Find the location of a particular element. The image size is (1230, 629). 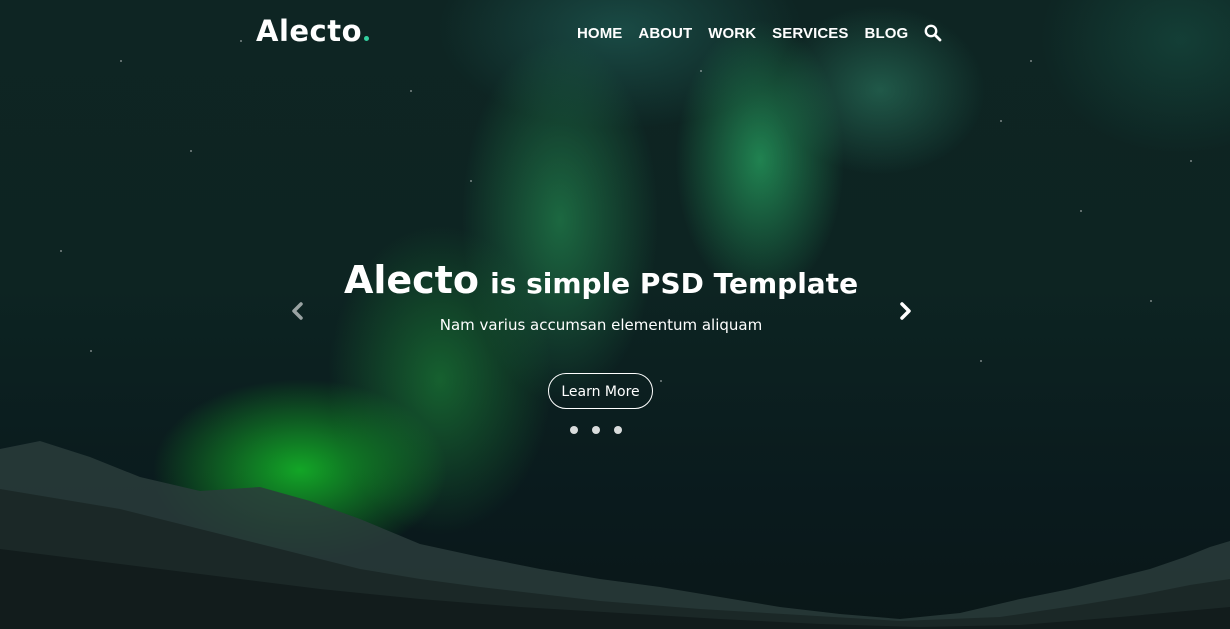

hero-headline: Alecto is simple PSD Template is located at coordinates (601, 280).